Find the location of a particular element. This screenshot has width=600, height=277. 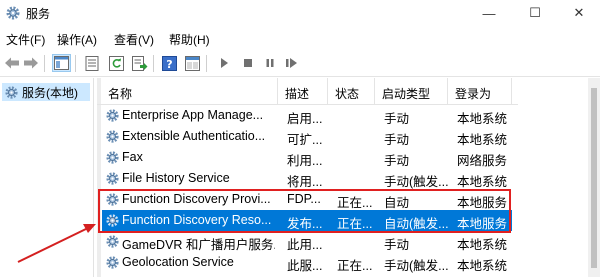

annotation-arrow-icon is located at coordinates (56, 243).